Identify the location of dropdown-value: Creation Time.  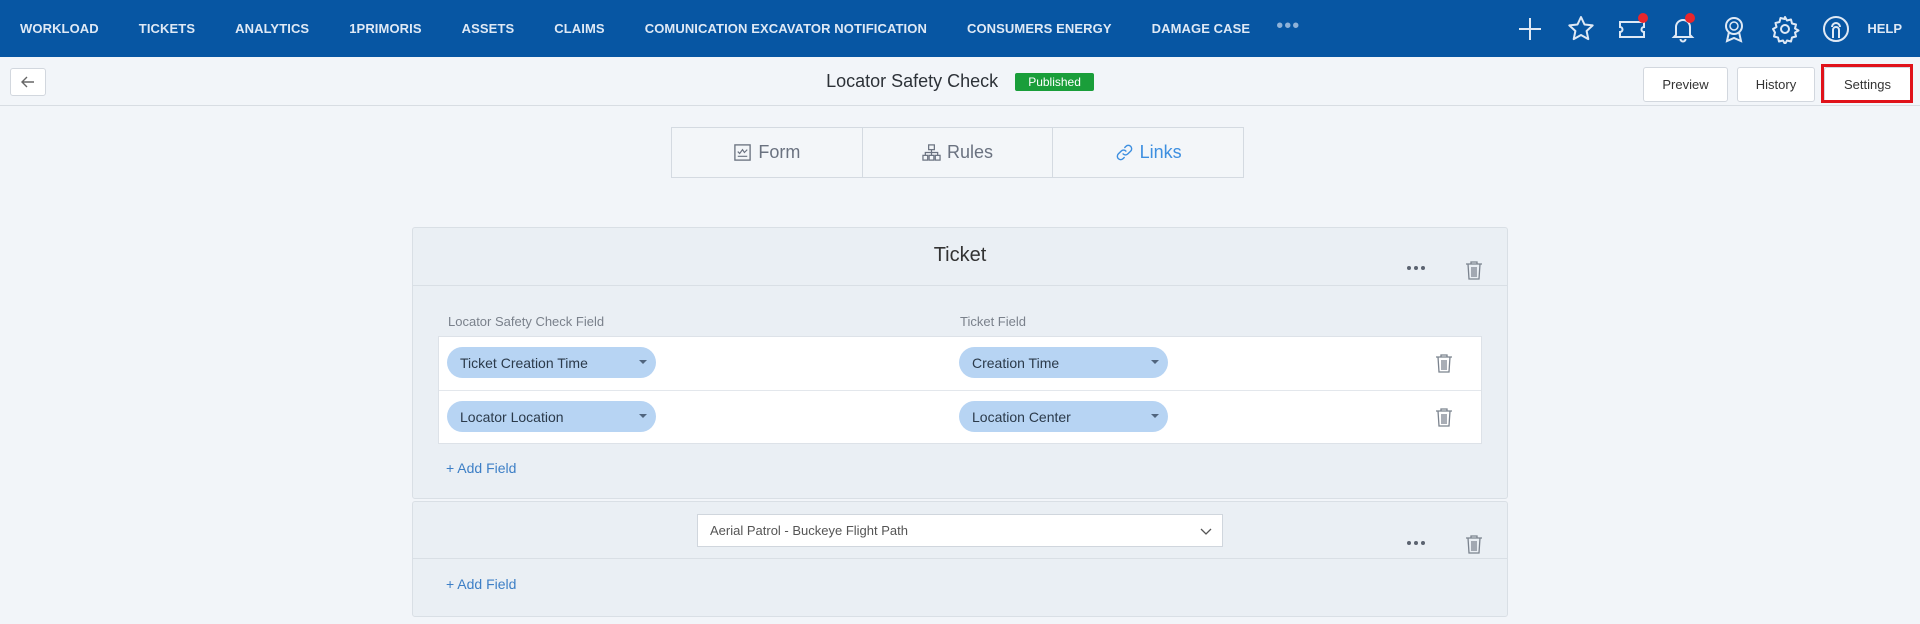
(1016, 362).